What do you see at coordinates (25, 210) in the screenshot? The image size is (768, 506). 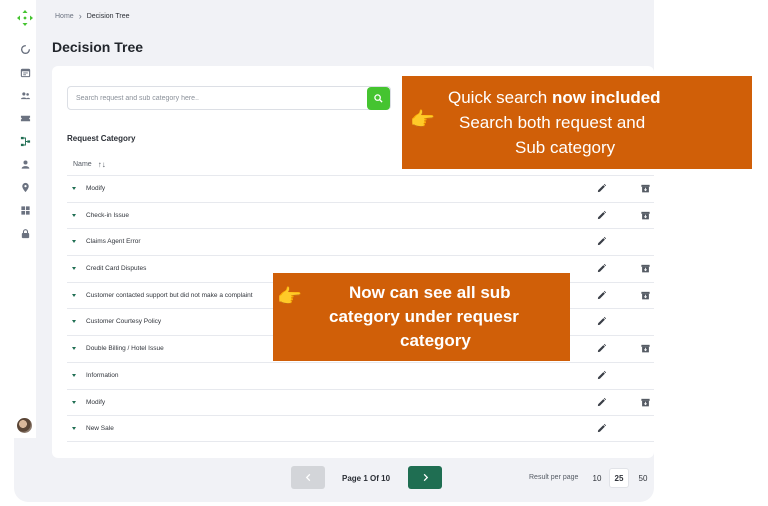 I see `grid-icon` at bounding box center [25, 210].